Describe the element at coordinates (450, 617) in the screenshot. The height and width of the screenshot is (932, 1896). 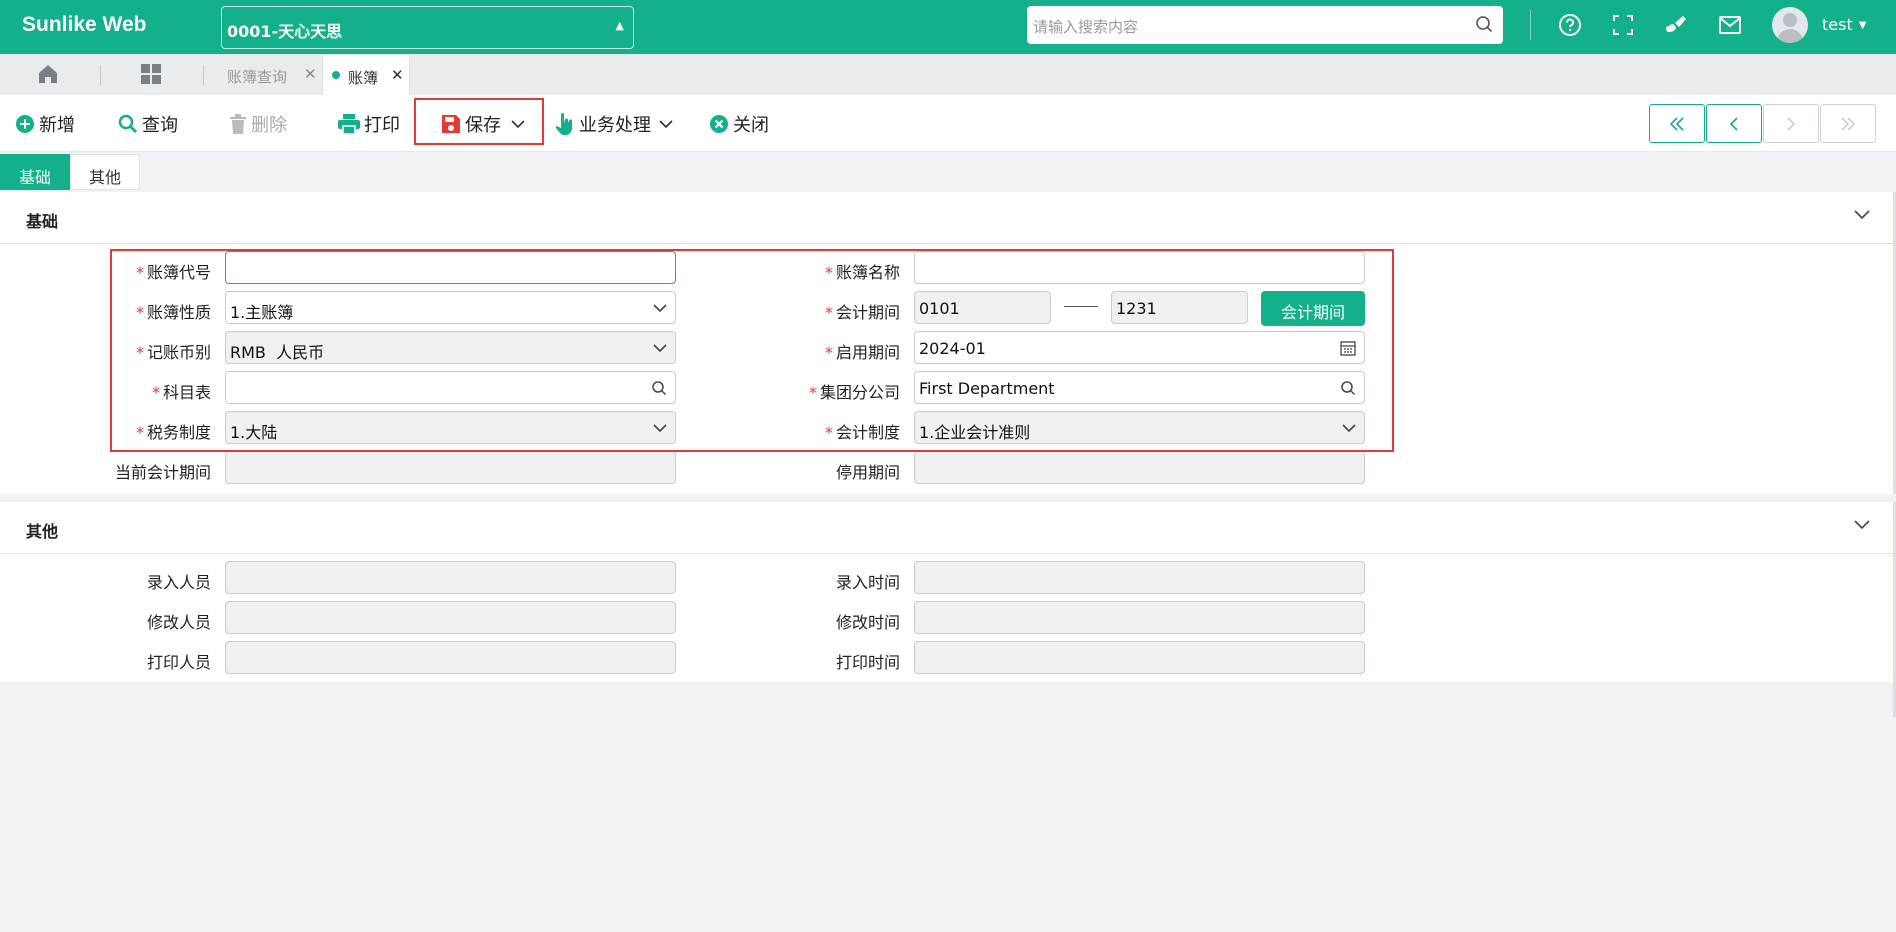
I see `modified-by-input` at that location.